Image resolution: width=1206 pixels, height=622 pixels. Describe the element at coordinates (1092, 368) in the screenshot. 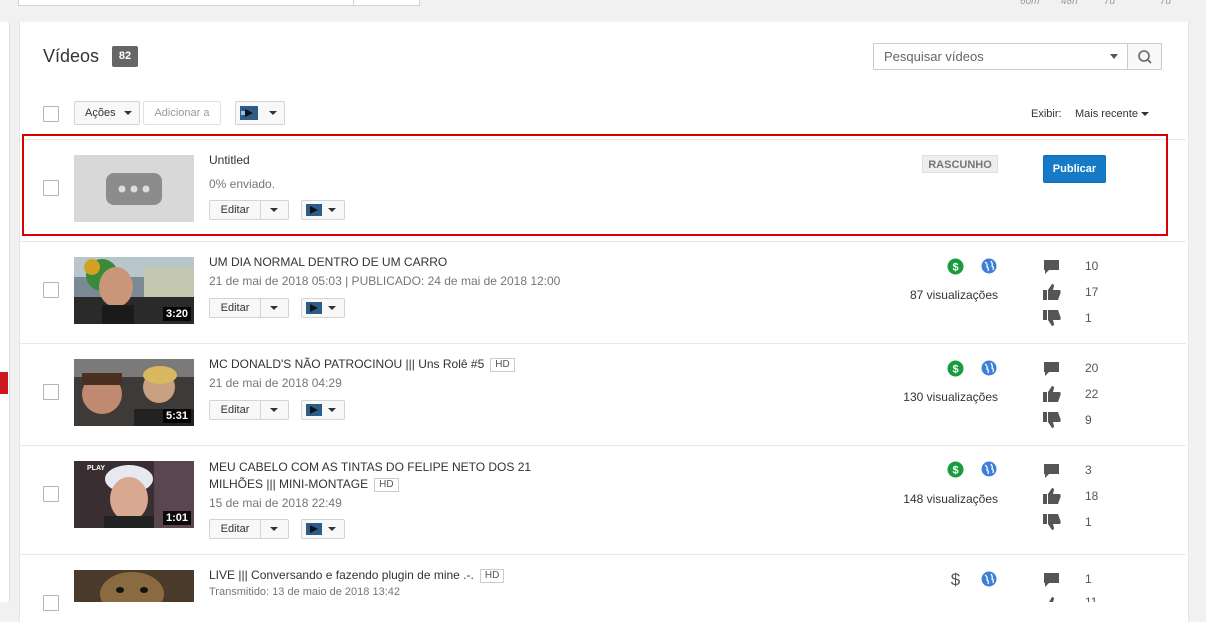

I see `comment-count: 20` at that location.